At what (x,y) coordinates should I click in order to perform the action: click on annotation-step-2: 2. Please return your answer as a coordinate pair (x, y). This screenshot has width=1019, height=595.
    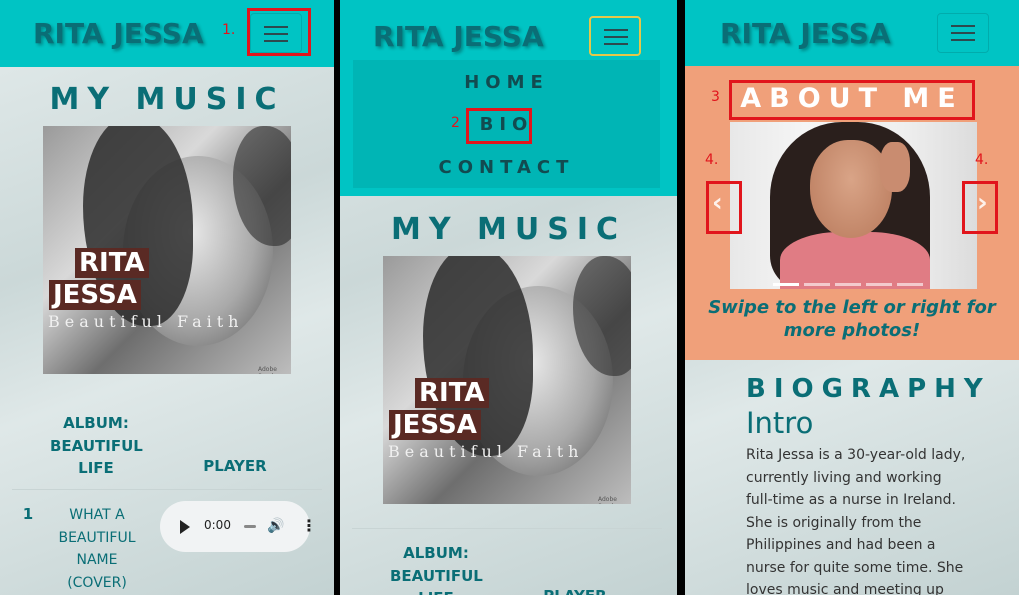
    Looking at the image, I should click on (455, 123).